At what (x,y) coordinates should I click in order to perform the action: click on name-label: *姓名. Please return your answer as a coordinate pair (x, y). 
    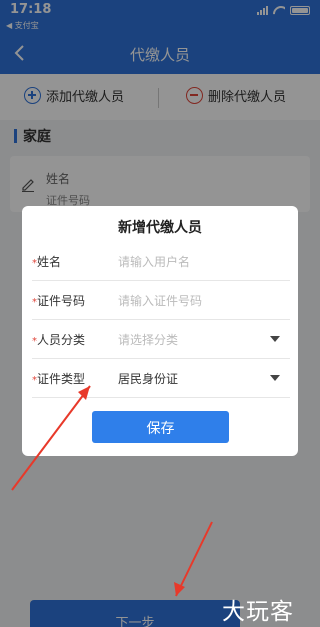
    Looking at the image, I should click on (46, 261).